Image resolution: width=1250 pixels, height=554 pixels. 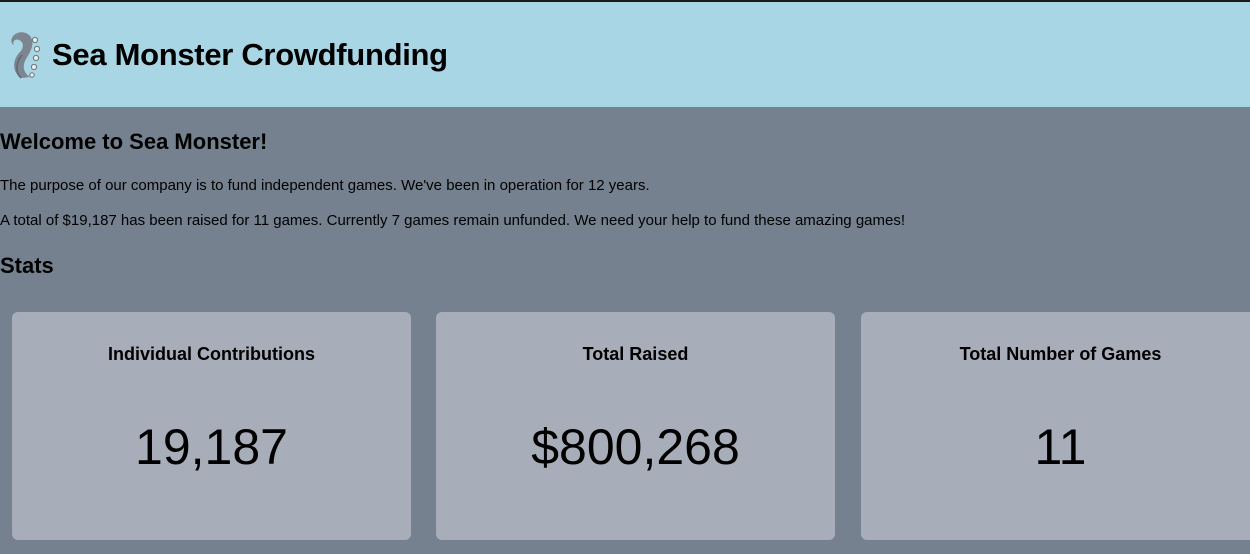 What do you see at coordinates (211, 447) in the screenshot?
I see `stat-card-value: 19,187` at bounding box center [211, 447].